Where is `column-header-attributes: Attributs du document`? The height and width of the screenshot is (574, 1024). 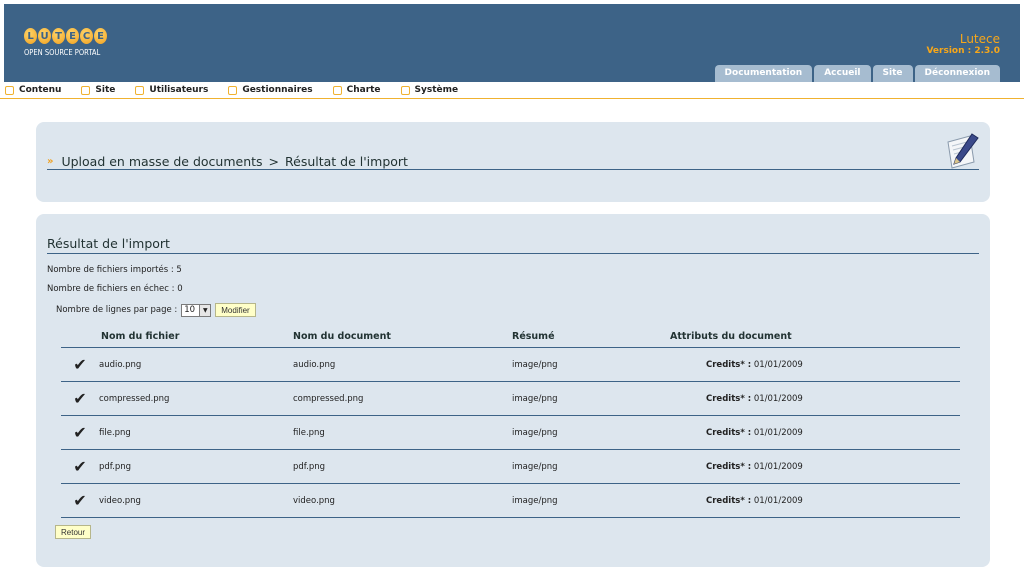 column-header-attributes: Attributs du document is located at coordinates (731, 336).